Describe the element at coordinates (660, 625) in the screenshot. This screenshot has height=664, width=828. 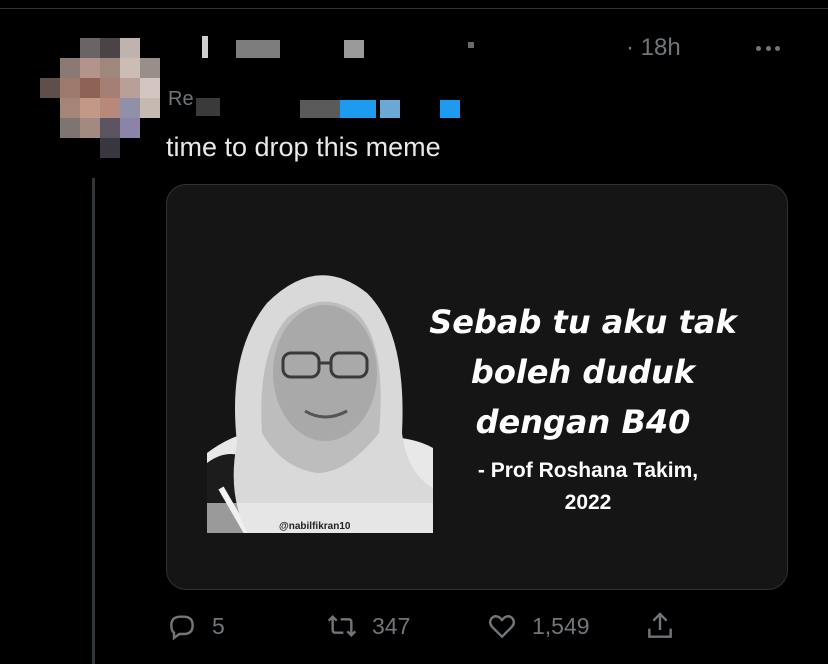
I see `share-upload-icon` at that location.